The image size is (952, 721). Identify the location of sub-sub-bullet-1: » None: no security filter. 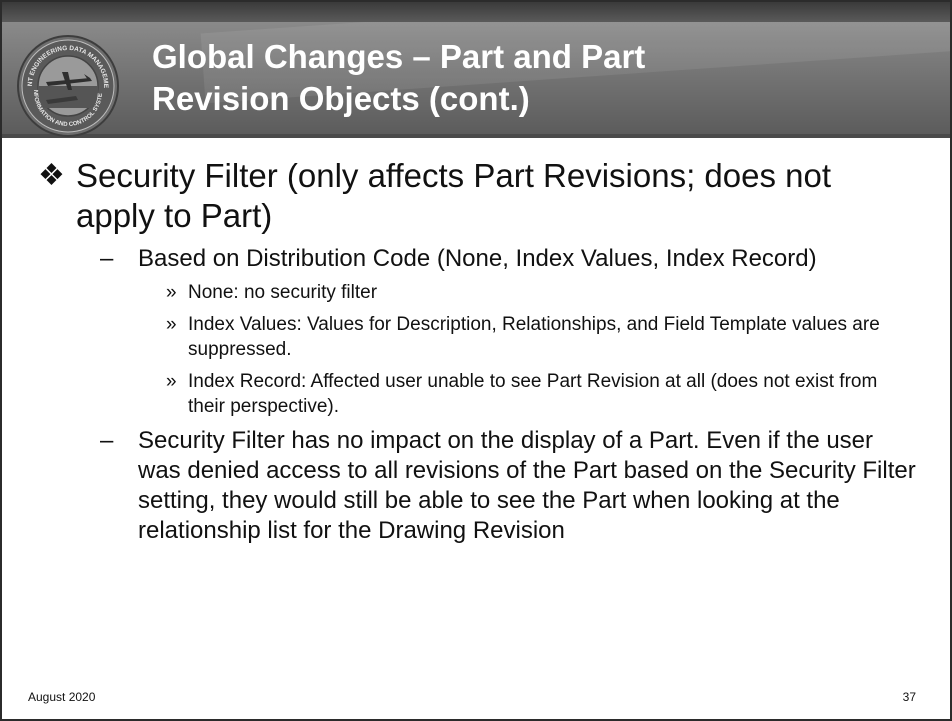
(478, 292).